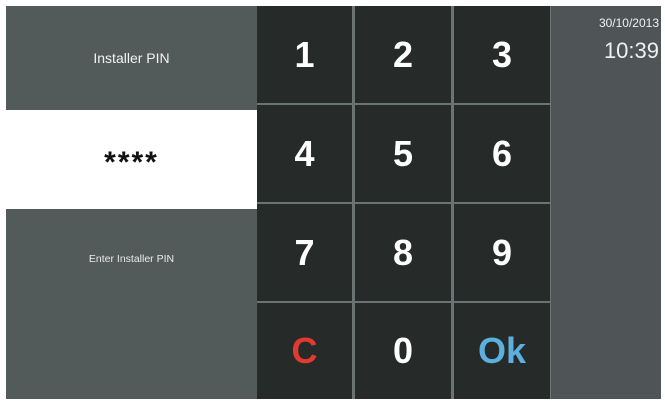 This screenshot has height=401, width=665. I want to click on pin-display-field: ****, so click(131, 159).